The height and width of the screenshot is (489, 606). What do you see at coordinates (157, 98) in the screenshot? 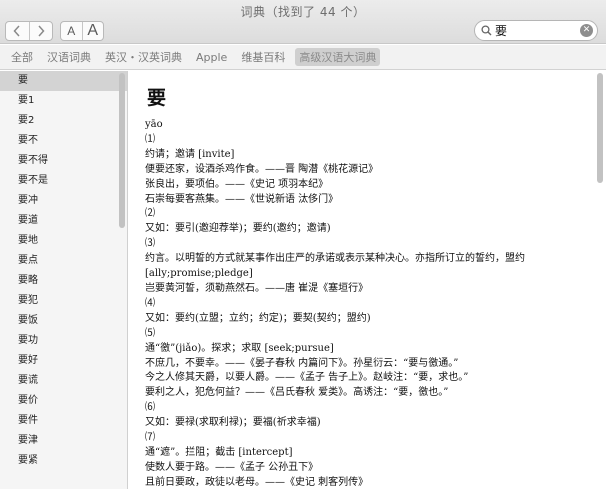
I see `entry-headword: 要` at bounding box center [157, 98].